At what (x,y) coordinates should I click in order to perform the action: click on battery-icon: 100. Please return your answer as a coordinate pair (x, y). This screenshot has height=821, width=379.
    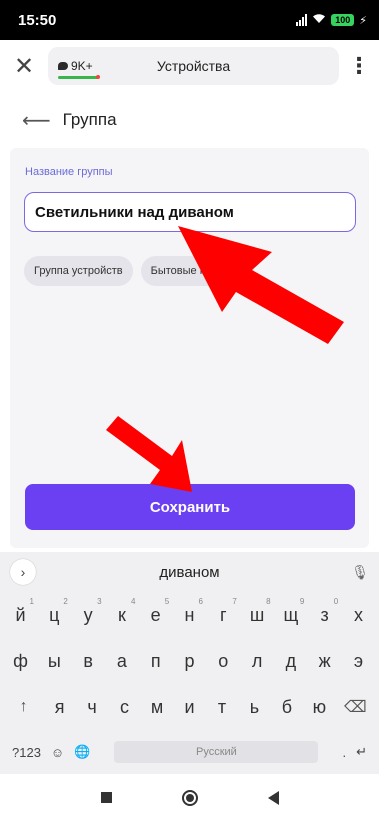
    Looking at the image, I should click on (343, 20).